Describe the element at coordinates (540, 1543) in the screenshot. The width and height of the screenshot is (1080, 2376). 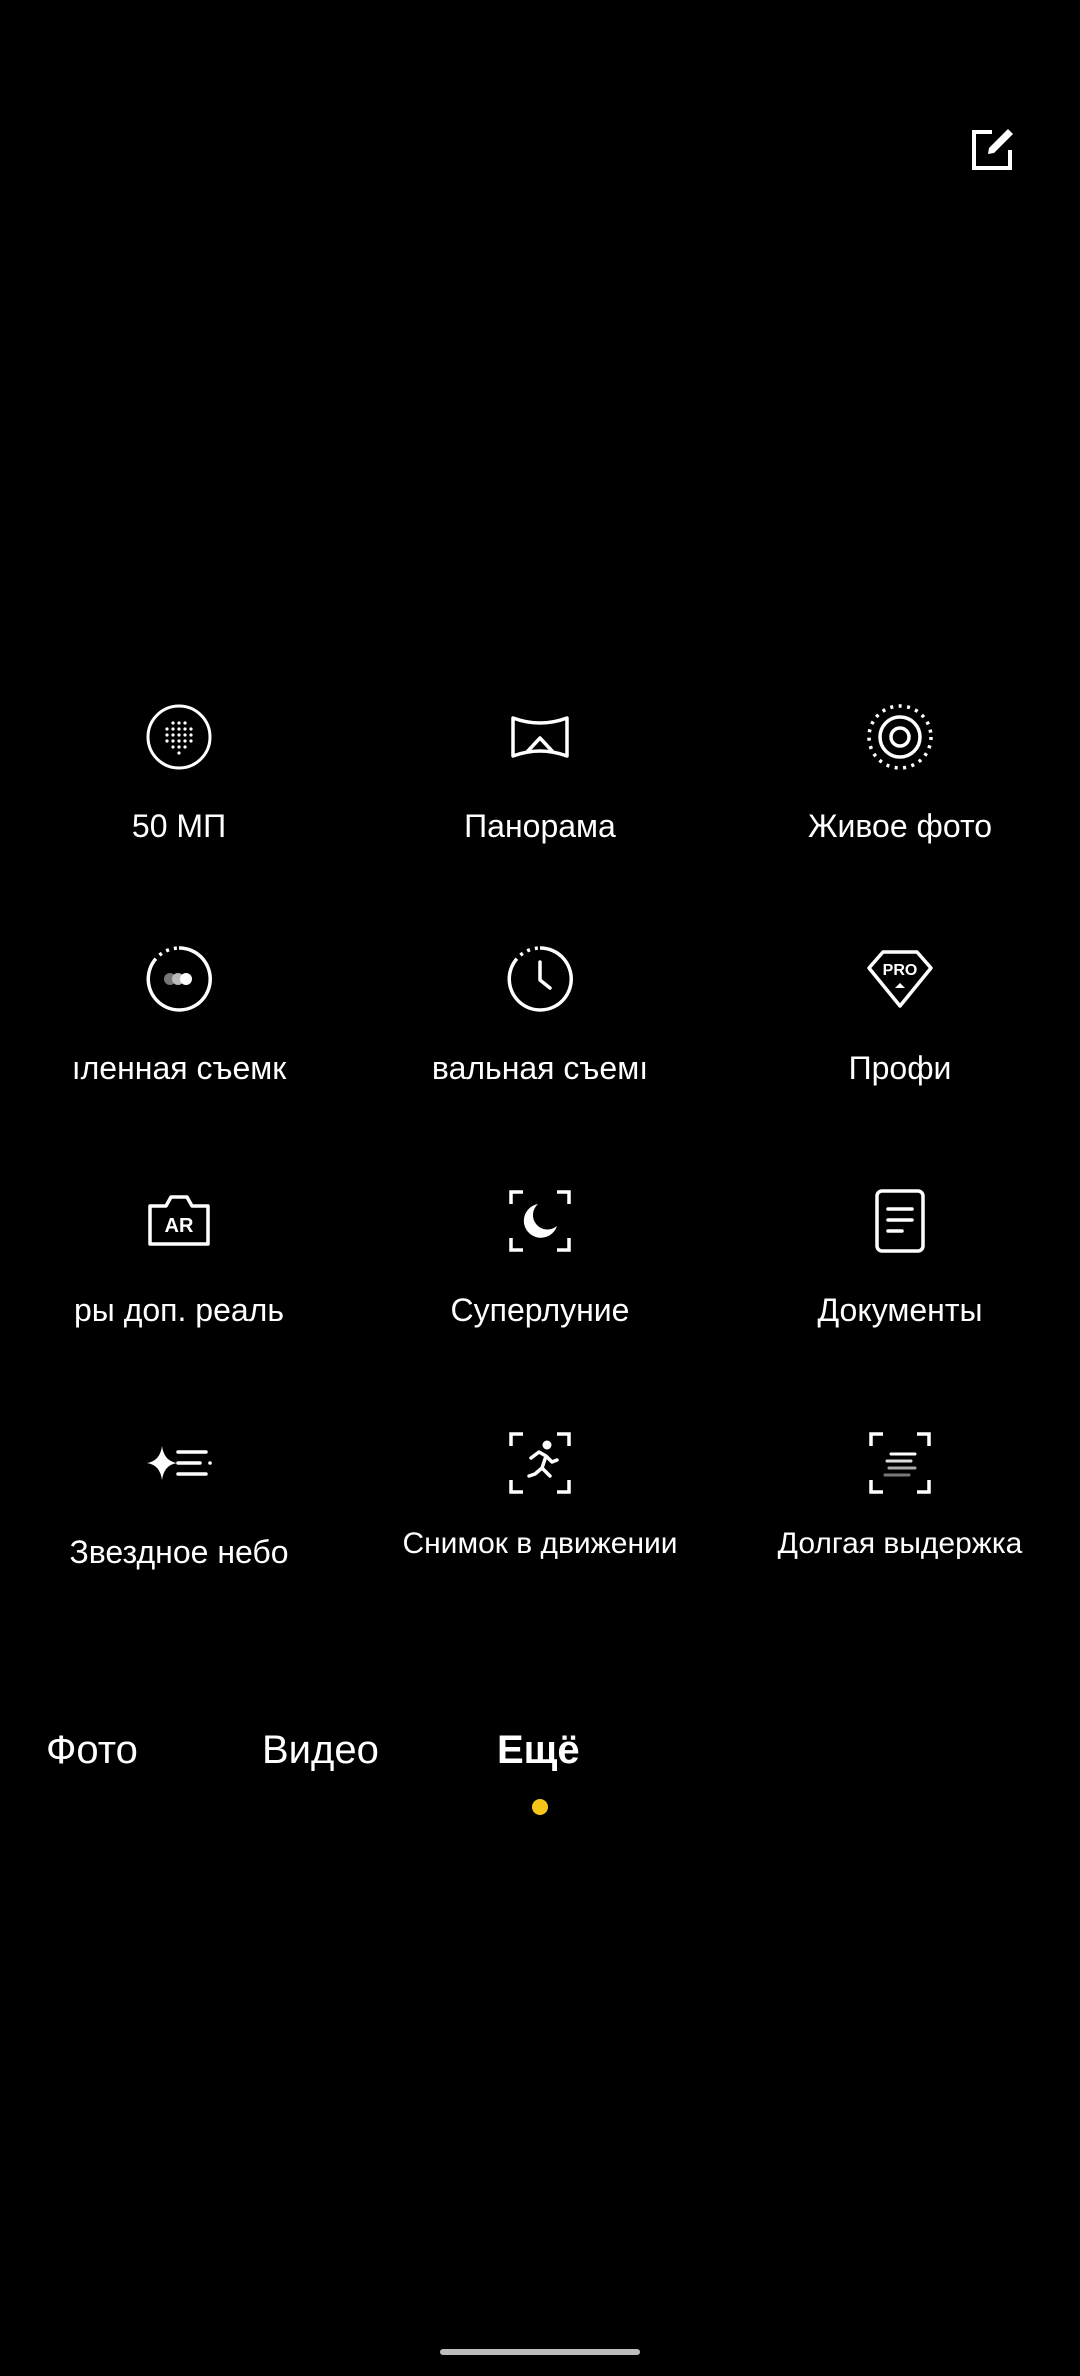
I see `mode-label: Снимок в движении` at that location.